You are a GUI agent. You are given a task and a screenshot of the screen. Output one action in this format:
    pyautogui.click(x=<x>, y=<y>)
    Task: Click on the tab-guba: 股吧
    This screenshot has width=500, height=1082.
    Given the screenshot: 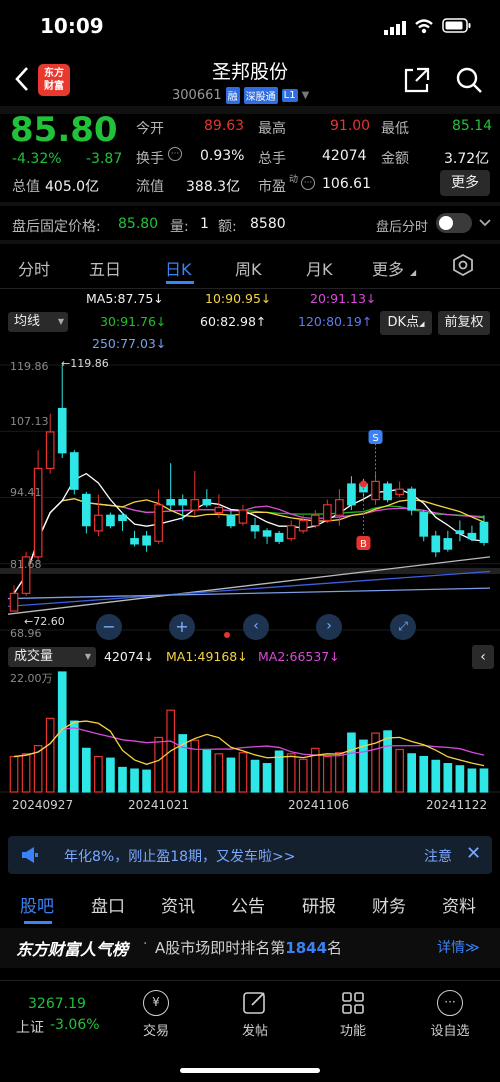 What is the action you would take?
    pyautogui.click(x=37, y=904)
    